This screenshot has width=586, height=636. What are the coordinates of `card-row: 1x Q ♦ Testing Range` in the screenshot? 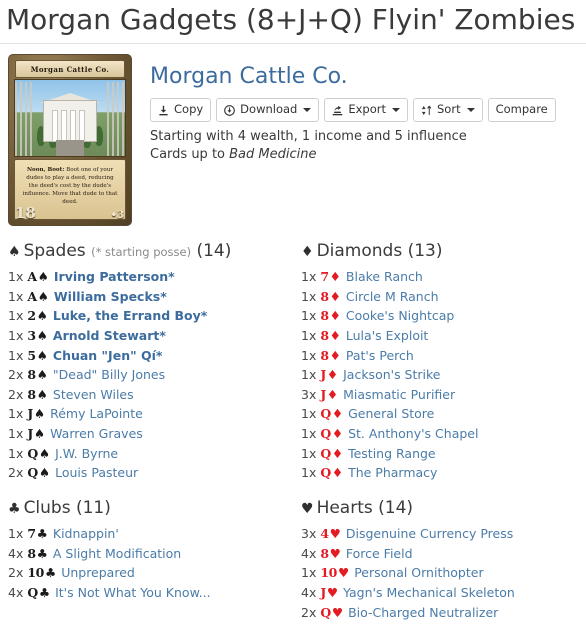 It's located at (443, 454).